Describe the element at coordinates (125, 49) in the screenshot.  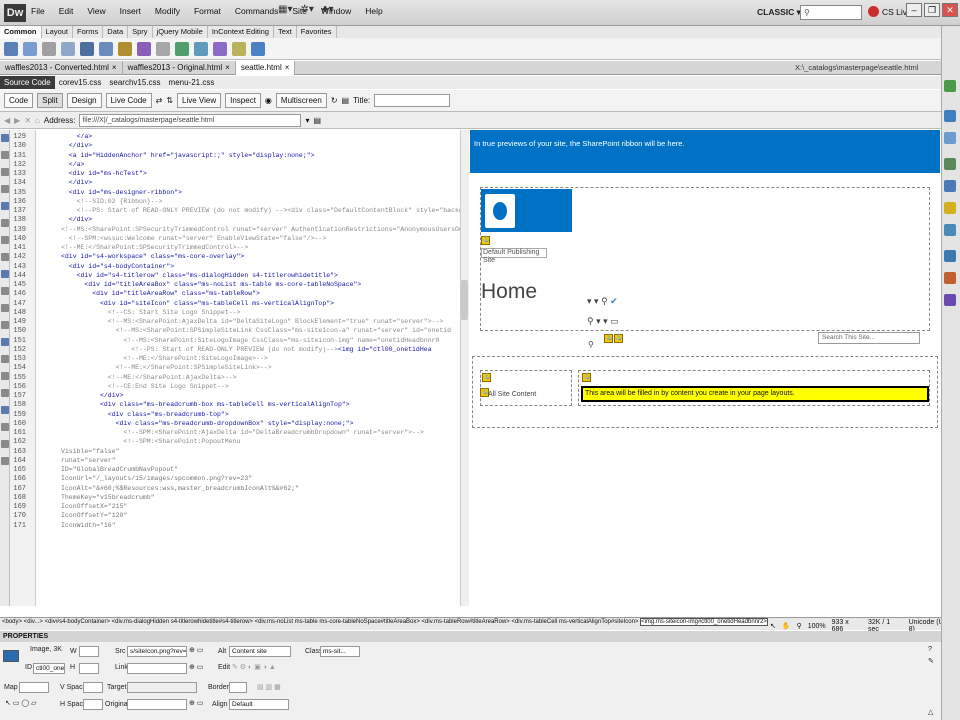
I see `images-icon` at that location.